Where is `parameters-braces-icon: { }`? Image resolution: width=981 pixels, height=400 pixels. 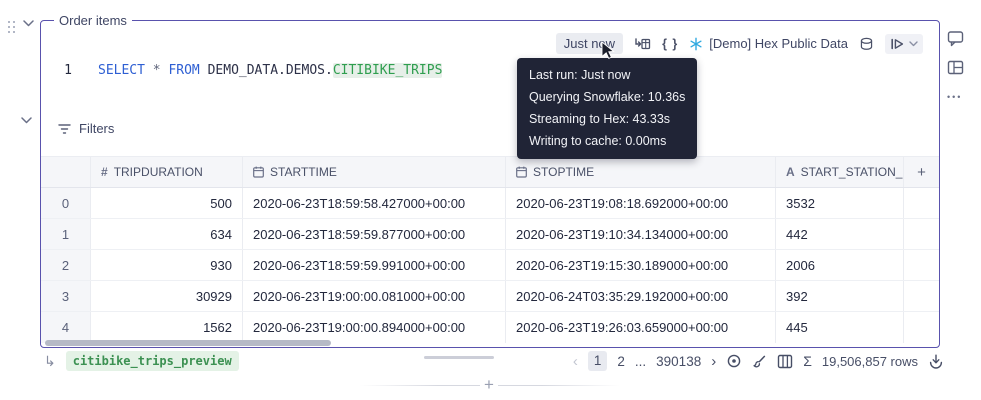
parameters-braces-icon: { } is located at coordinates (670, 44).